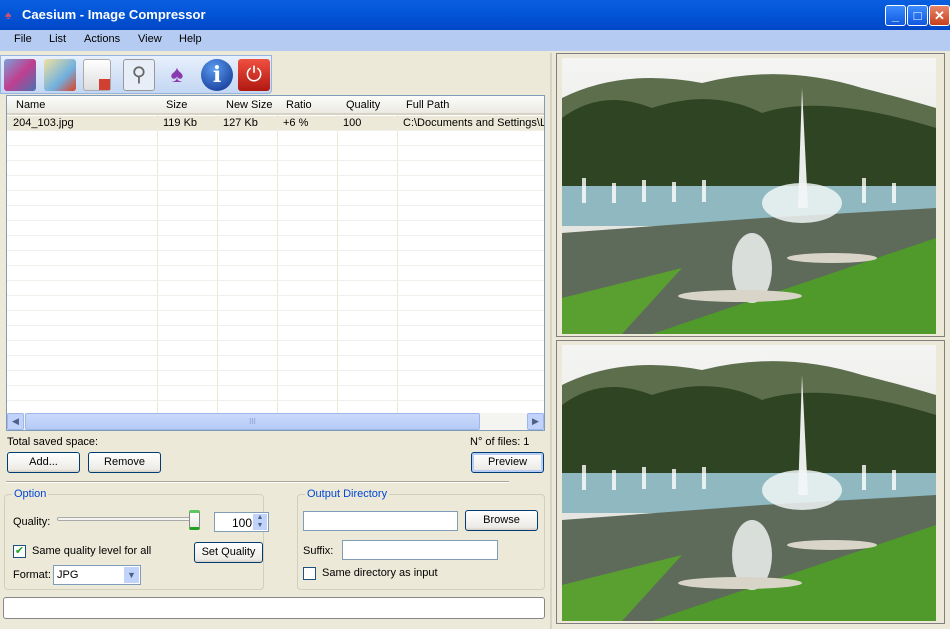 The width and height of the screenshot is (950, 629). I want to click on spinner-arrows-icon: ▲ ▼, so click(260, 522).